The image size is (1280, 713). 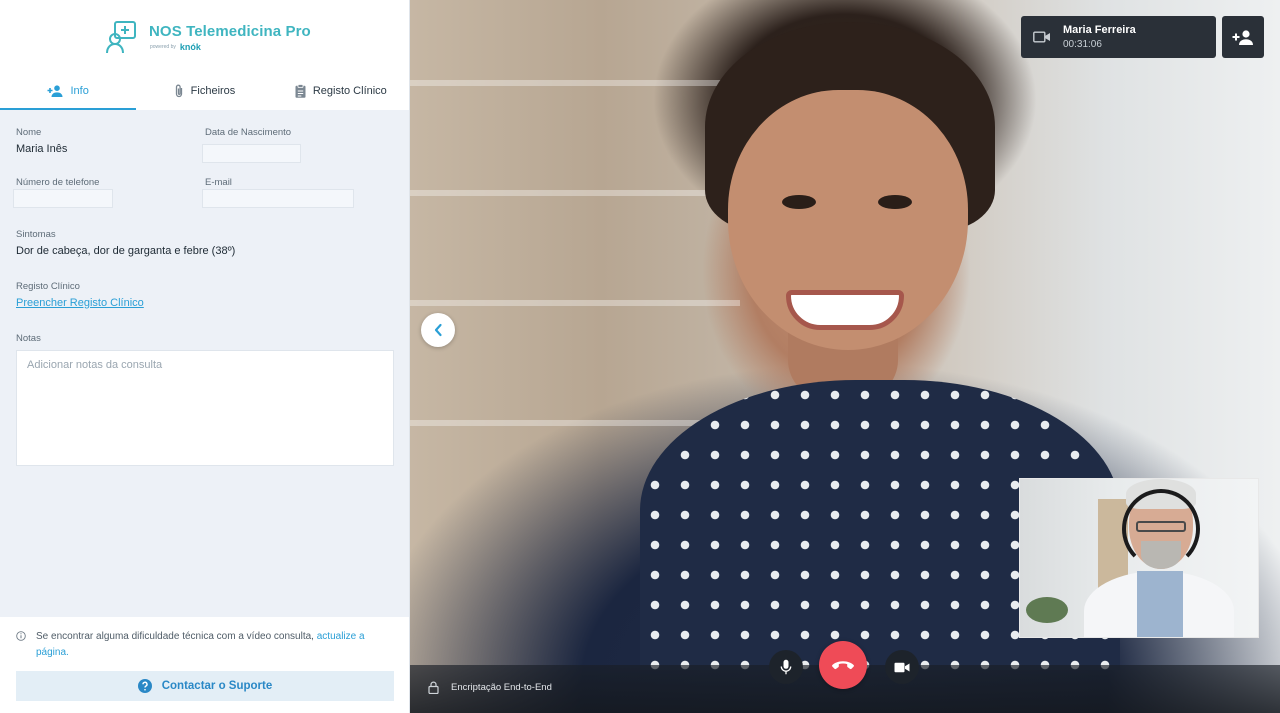 I want to click on doctor-headset, so click(x=1161, y=529).